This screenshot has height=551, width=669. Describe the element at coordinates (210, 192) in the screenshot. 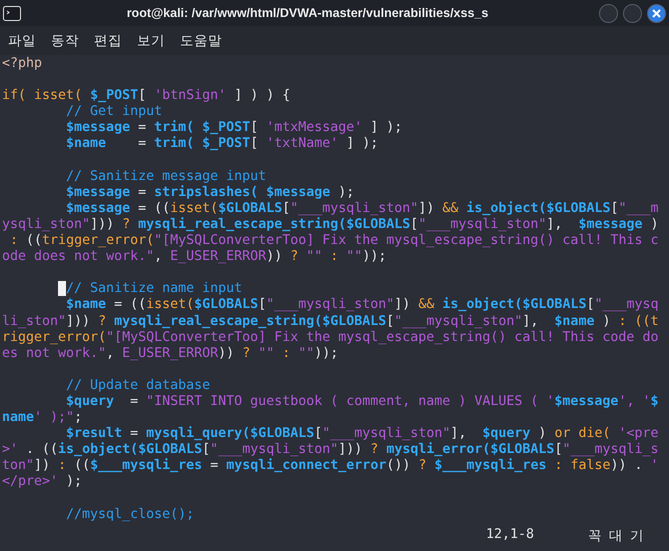

I see `code-line: $message = stripslashes( $message );` at that location.